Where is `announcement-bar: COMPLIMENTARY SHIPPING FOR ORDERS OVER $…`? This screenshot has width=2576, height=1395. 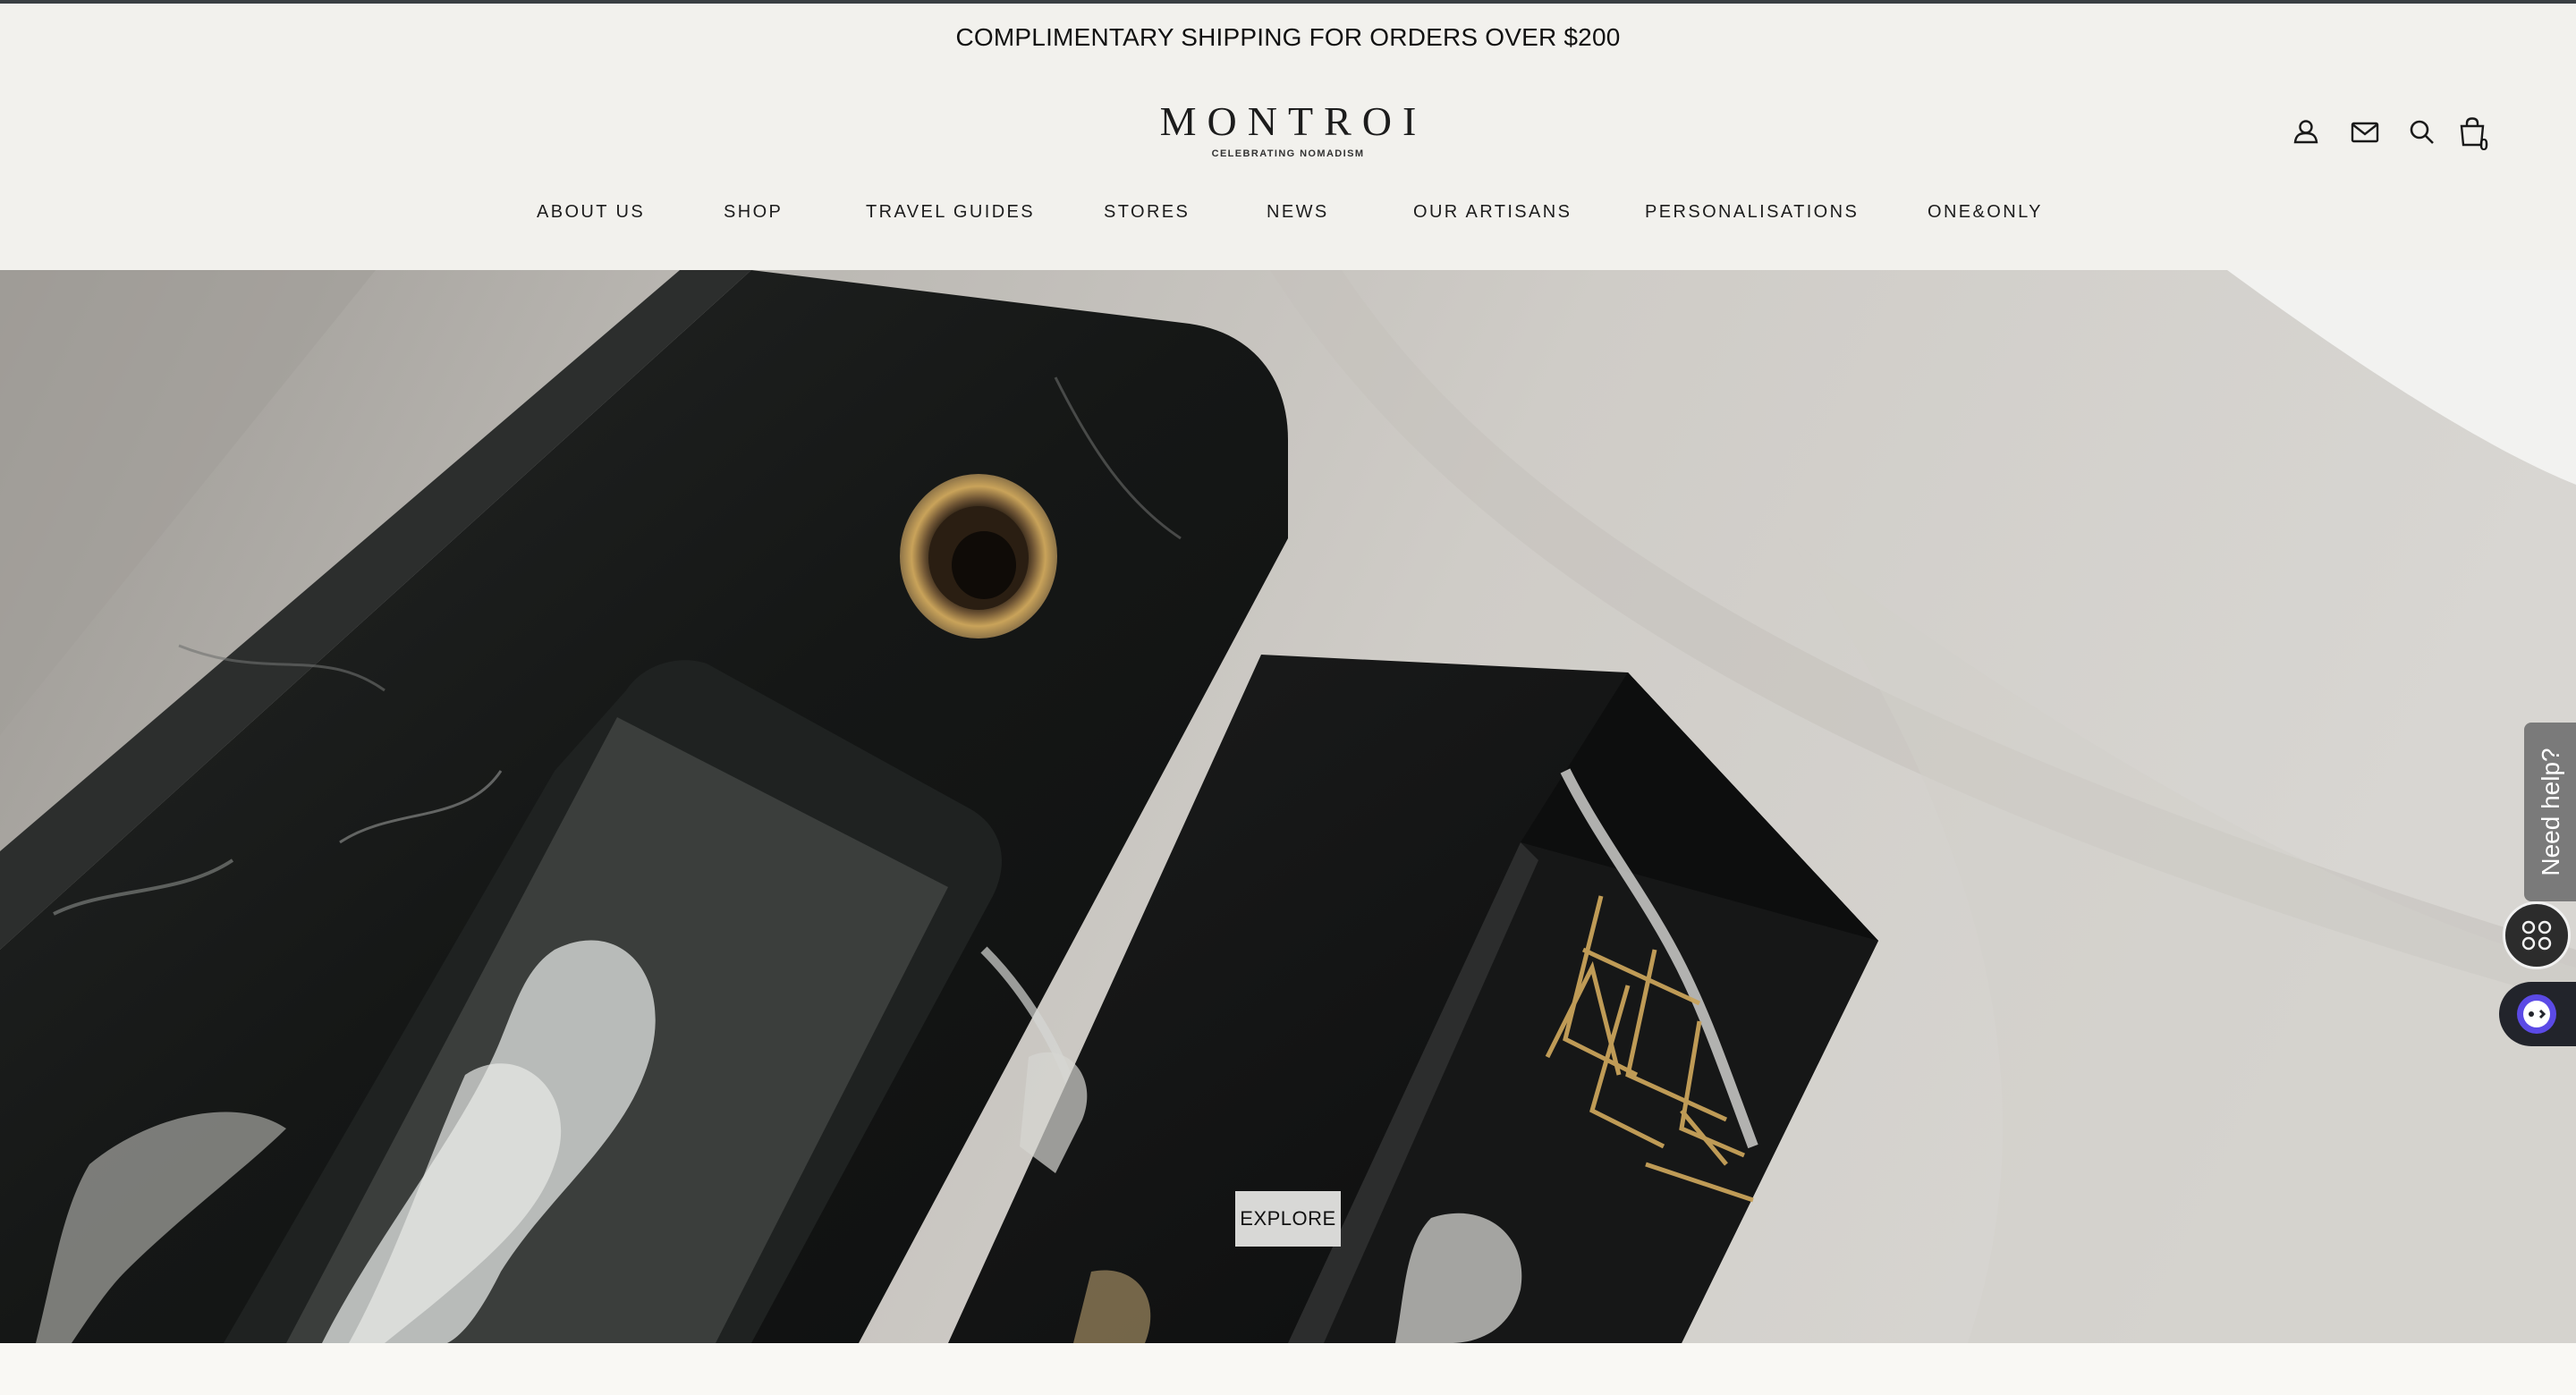
announcement-bar: COMPLIMENTARY SHIPPING FOR ORDERS OVER $… is located at coordinates (1288, 37).